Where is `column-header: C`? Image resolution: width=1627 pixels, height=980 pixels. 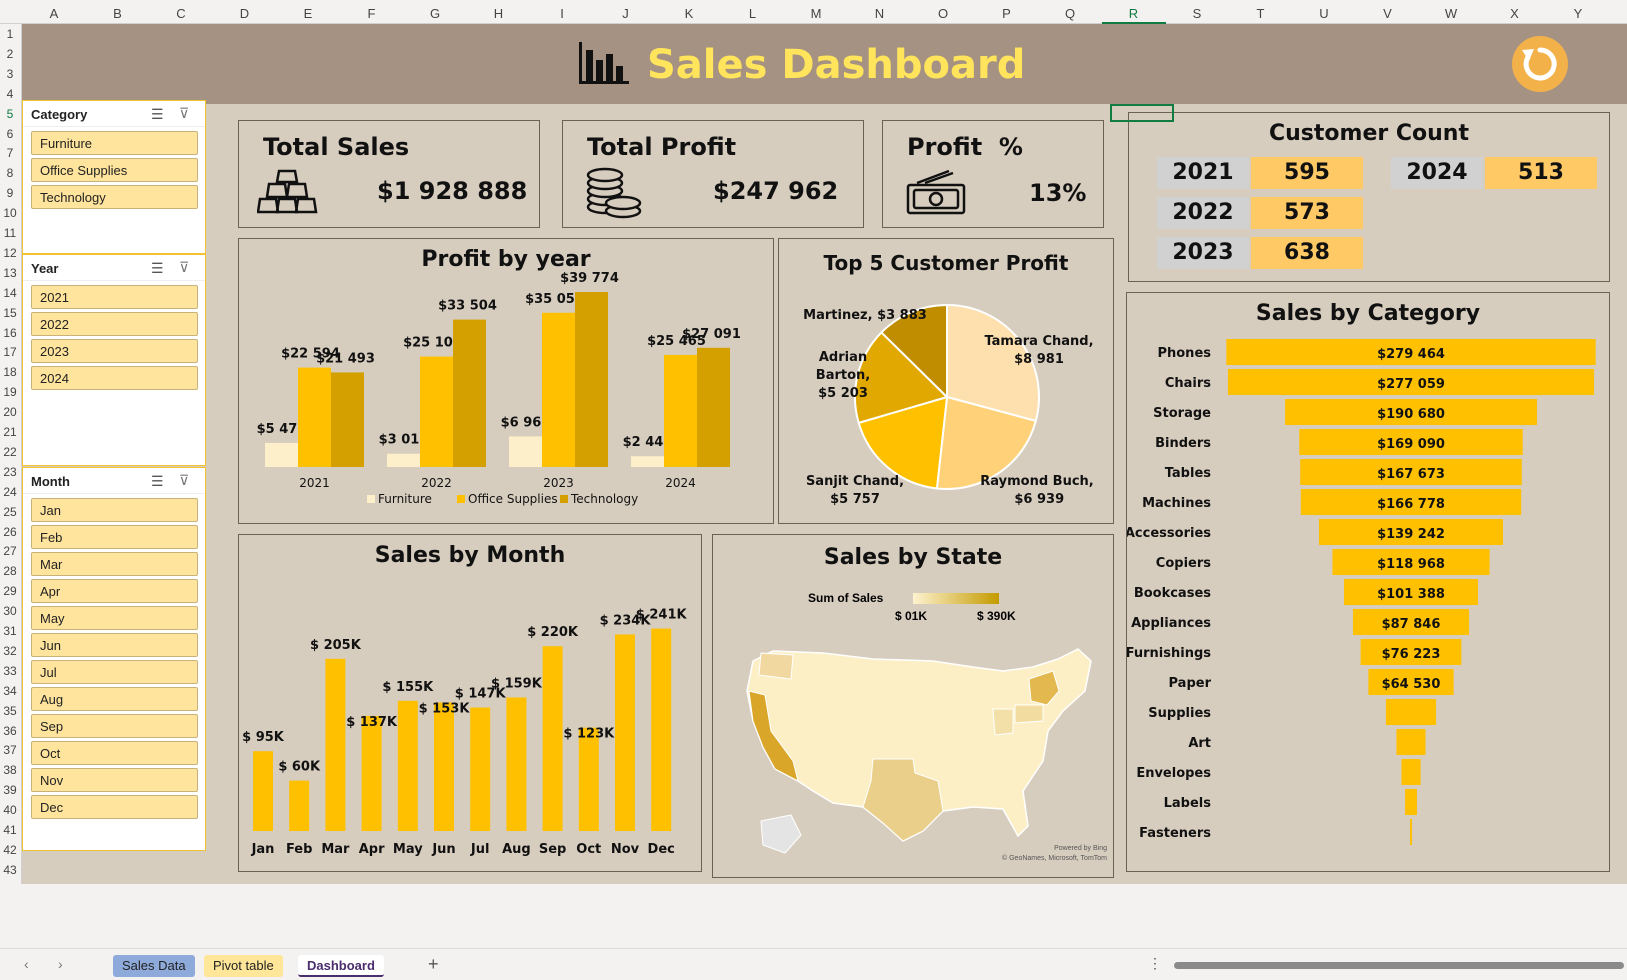
column-header: C is located at coordinates (181, 13).